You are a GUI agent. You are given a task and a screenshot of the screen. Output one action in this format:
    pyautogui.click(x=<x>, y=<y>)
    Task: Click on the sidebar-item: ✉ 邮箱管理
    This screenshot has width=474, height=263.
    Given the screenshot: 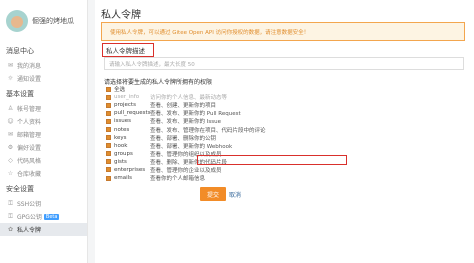 What is the action you would take?
    pyautogui.click(x=43, y=134)
    